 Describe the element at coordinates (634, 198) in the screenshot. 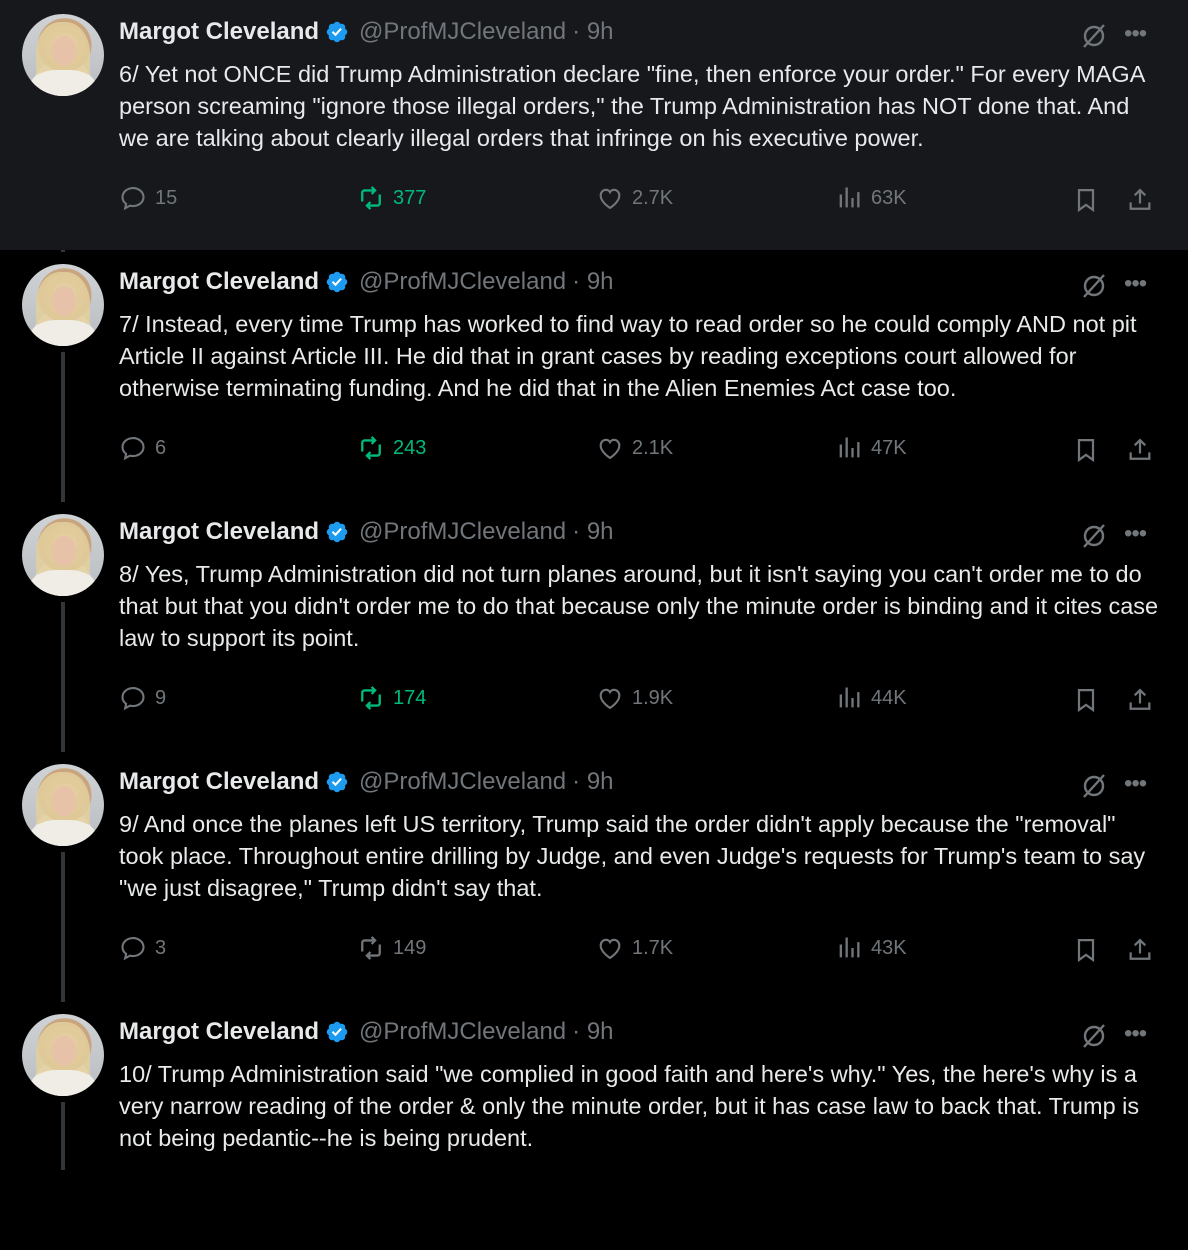

I see `like-button: 2.7K` at that location.